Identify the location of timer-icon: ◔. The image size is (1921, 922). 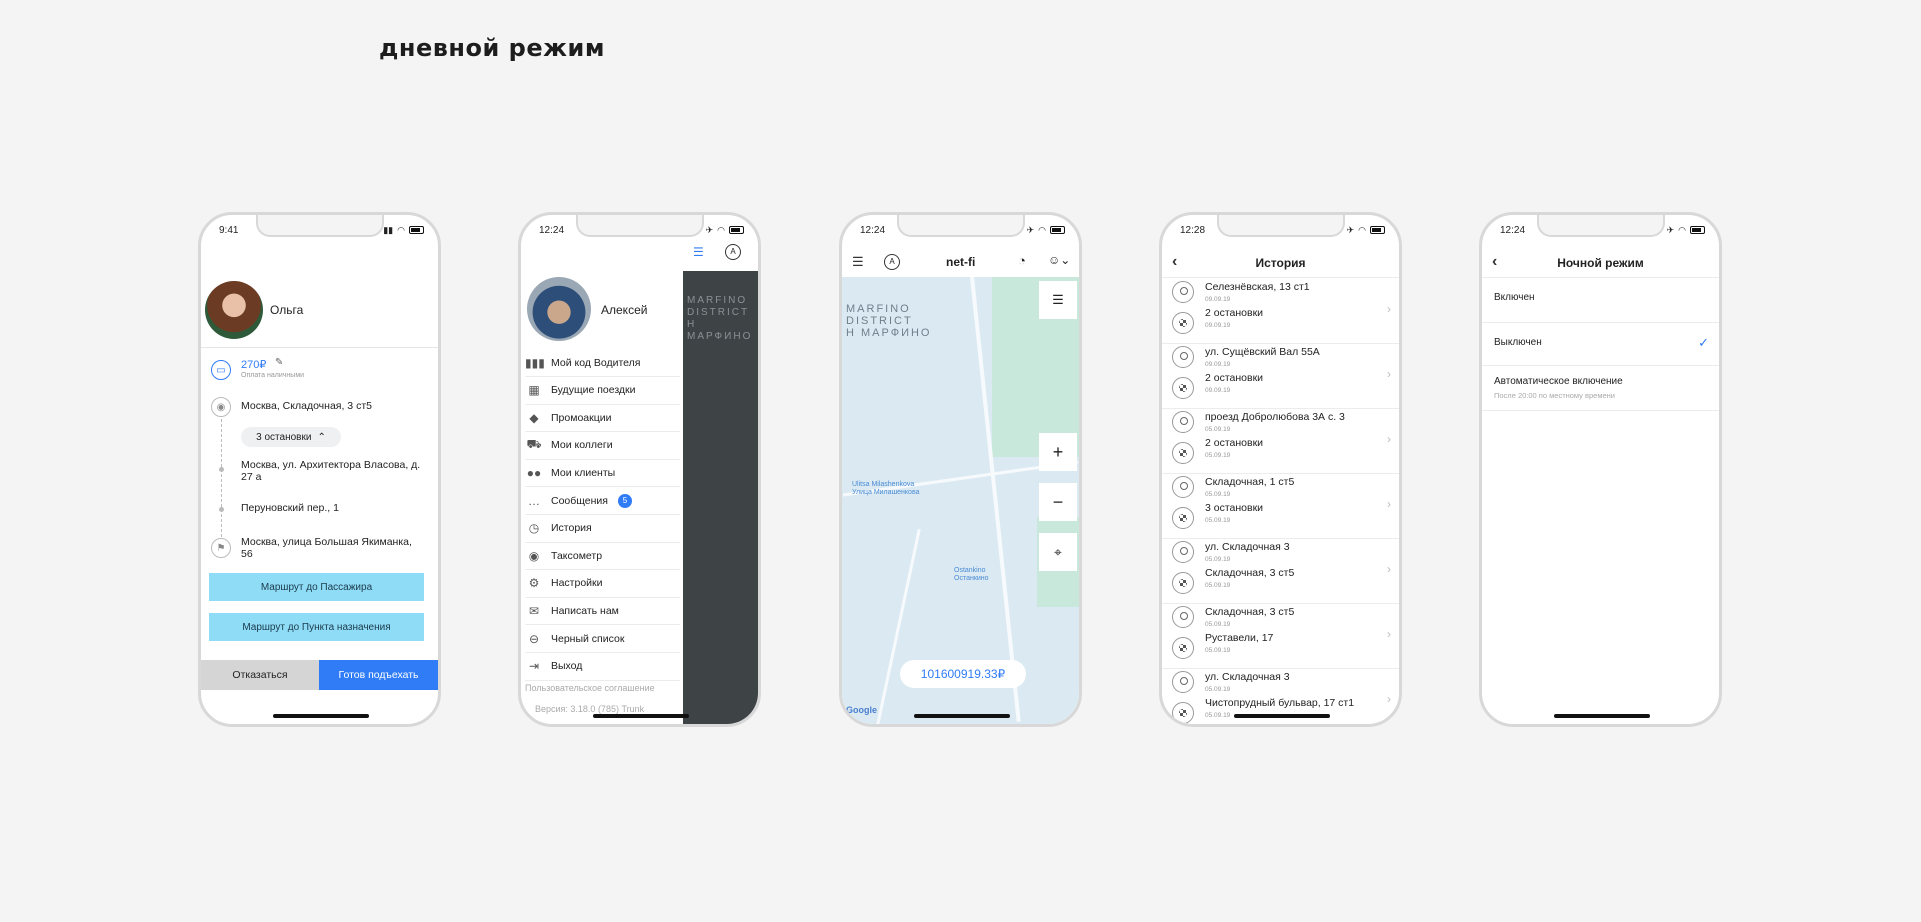
(1022, 260).